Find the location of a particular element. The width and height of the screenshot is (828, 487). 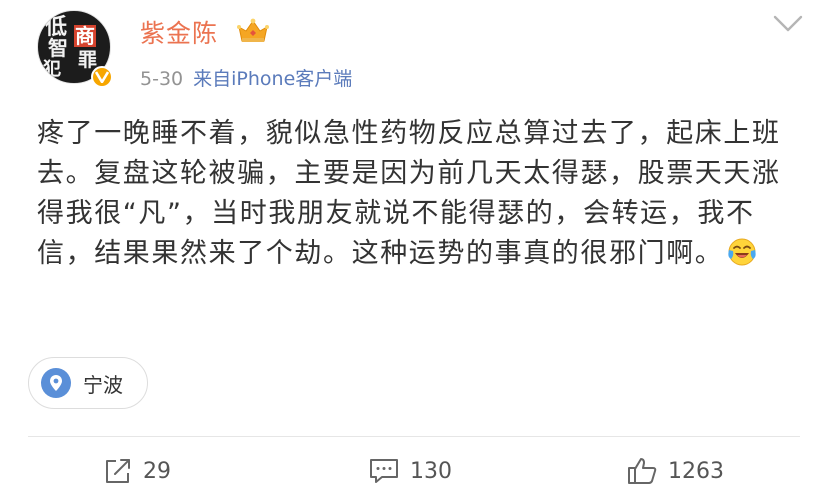

post-source: 来自iPhone客户端 is located at coordinates (273, 79).